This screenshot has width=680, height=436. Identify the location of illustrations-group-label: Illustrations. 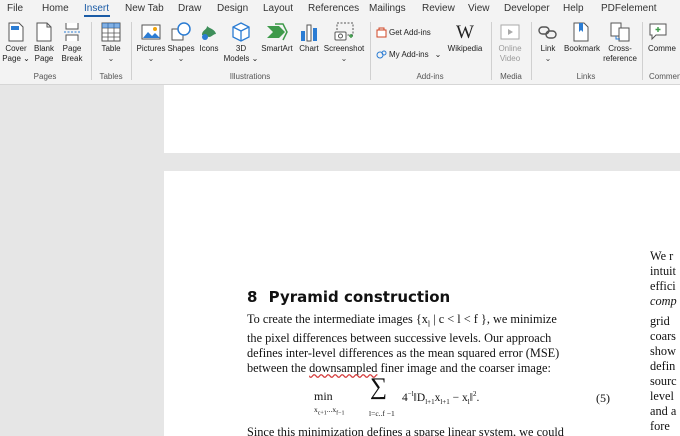
(250, 76).